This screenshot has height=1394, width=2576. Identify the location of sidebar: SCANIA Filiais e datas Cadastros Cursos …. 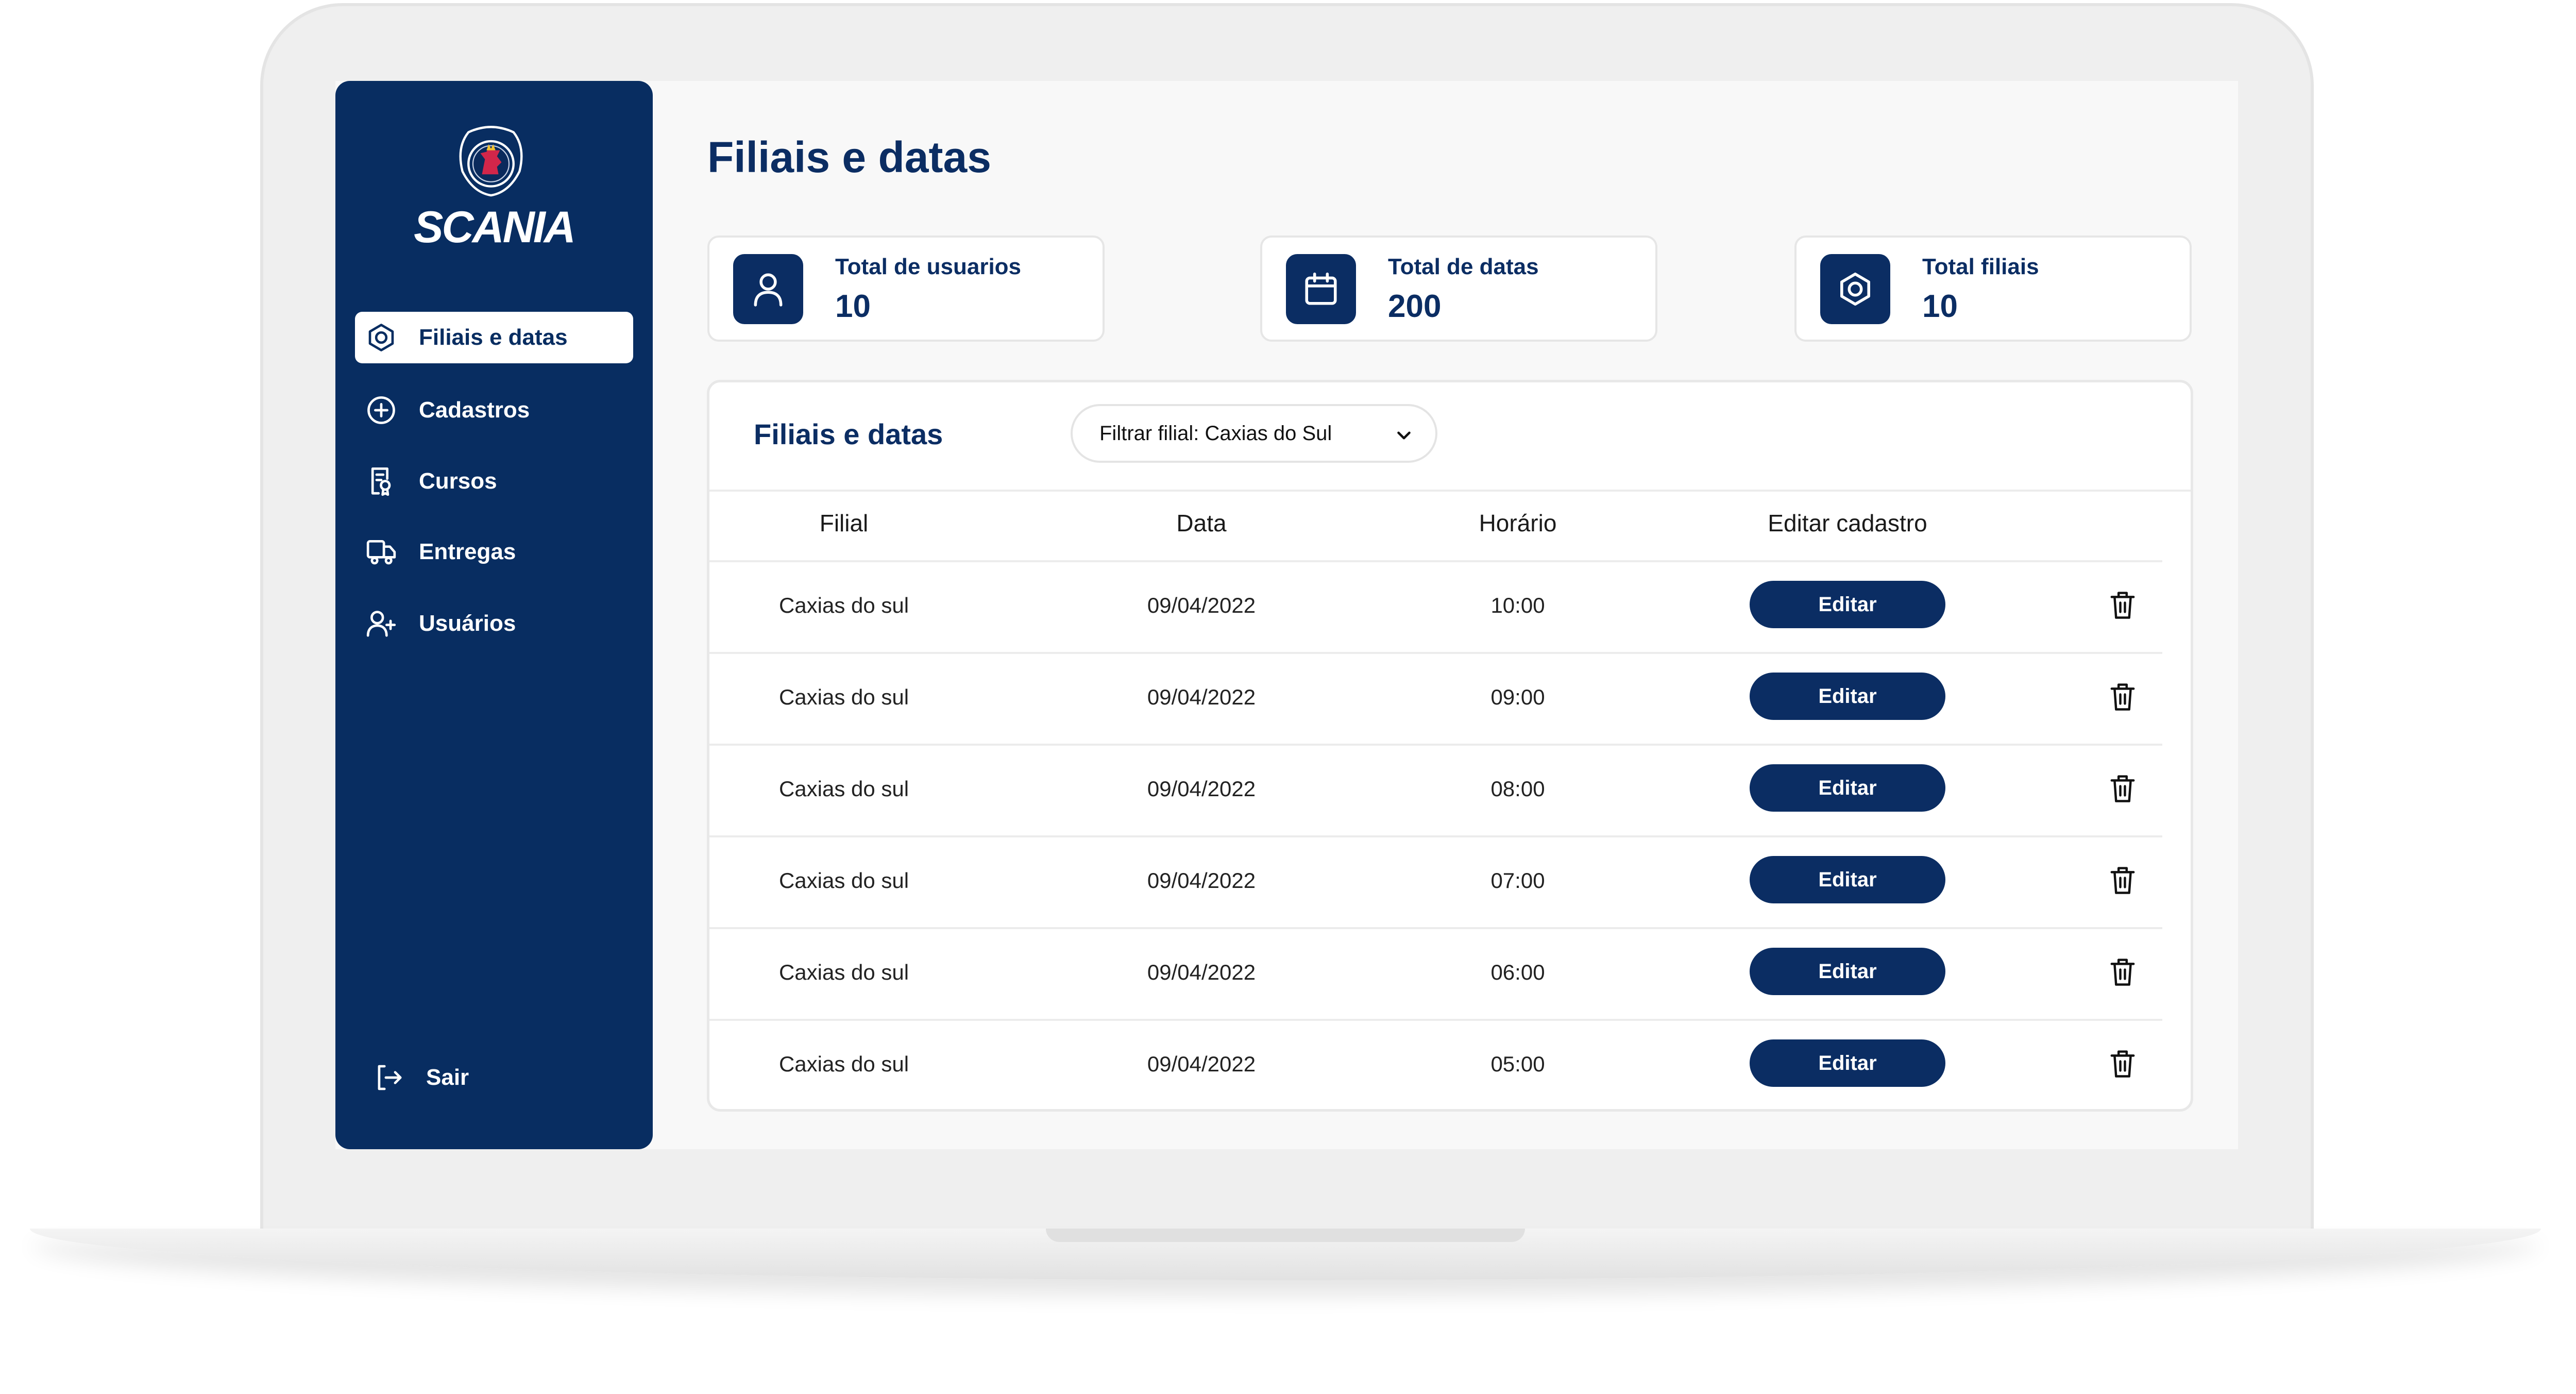
(494, 615).